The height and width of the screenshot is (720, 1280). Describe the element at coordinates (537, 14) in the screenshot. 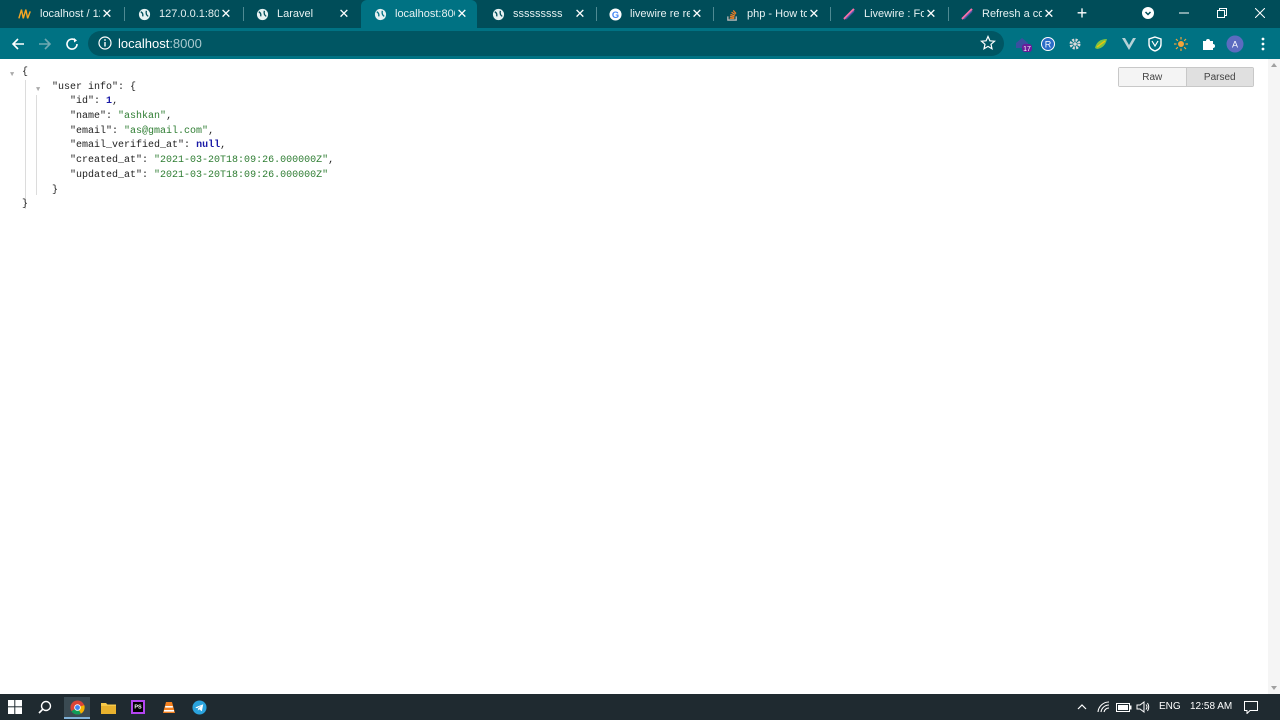

I see `tab-sssssssss: sssssssss ✕` at that location.